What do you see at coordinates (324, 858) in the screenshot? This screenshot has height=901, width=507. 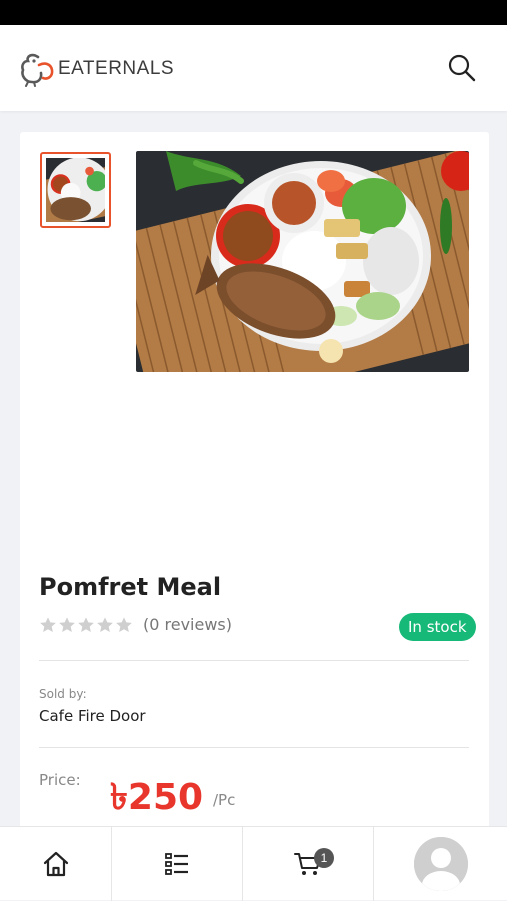 I see `cart-count-badge: 1` at bounding box center [324, 858].